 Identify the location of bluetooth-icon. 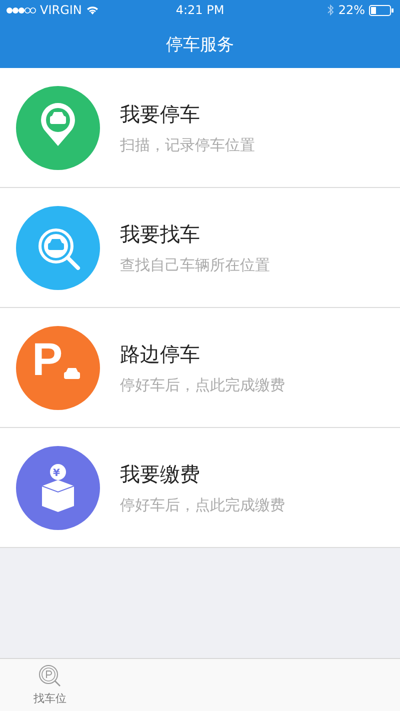
(330, 10).